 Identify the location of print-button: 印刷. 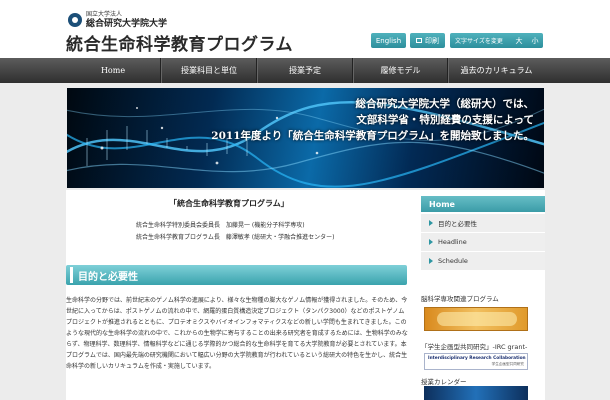
(427, 40).